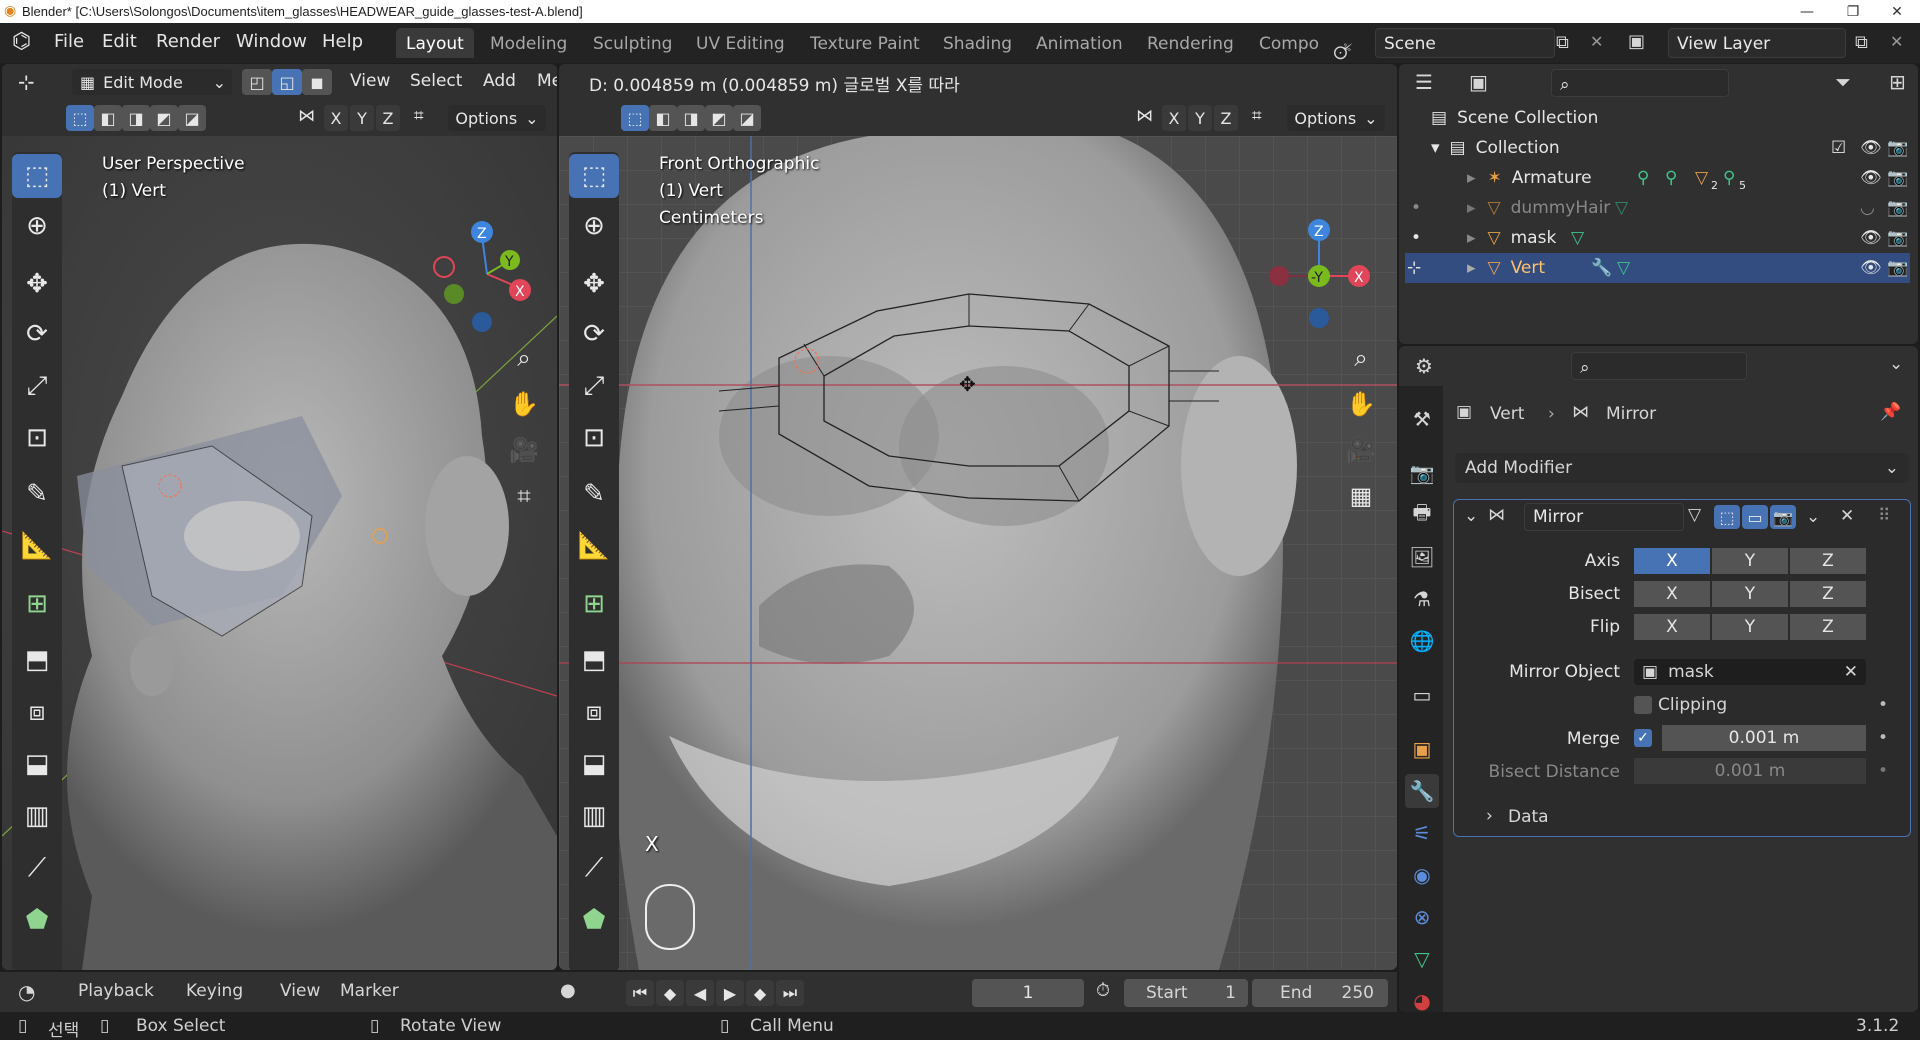 This screenshot has width=1920, height=1040. Describe the element at coordinates (1828, 561) in the screenshot. I see `axis-z-button: Z` at that location.